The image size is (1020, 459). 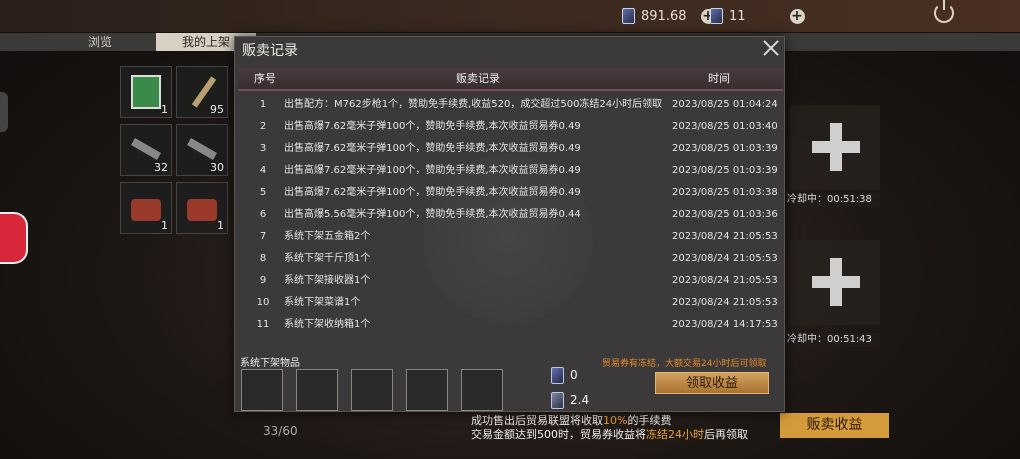 What do you see at coordinates (510, 281) in the screenshot?
I see `table-row: 9 系统下架接收器1个 2023/08/24 21:05:53` at bounding box center [510, 281].